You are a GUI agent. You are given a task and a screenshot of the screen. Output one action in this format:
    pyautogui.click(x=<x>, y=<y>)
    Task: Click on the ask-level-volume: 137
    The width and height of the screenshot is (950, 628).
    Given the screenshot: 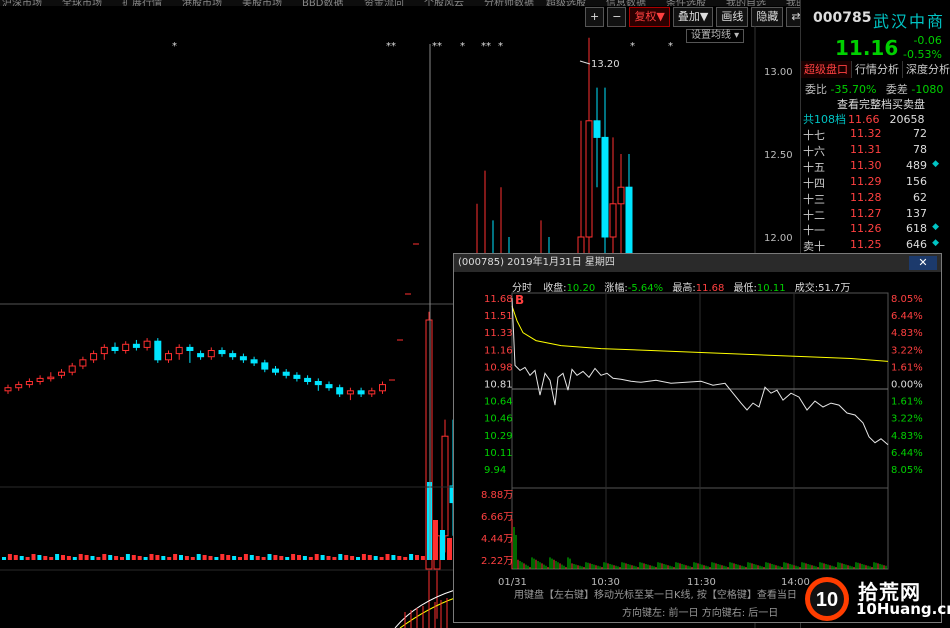 What is the action you would take?
    pyautogui.click(x=916, y=213)
    